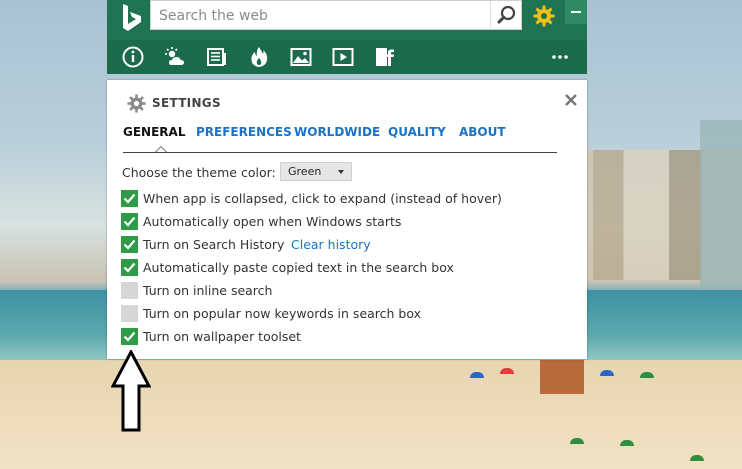  Describe the element at coordinates (305, 171) in the screenshot. I see `theme-color-value: Green` at that location.